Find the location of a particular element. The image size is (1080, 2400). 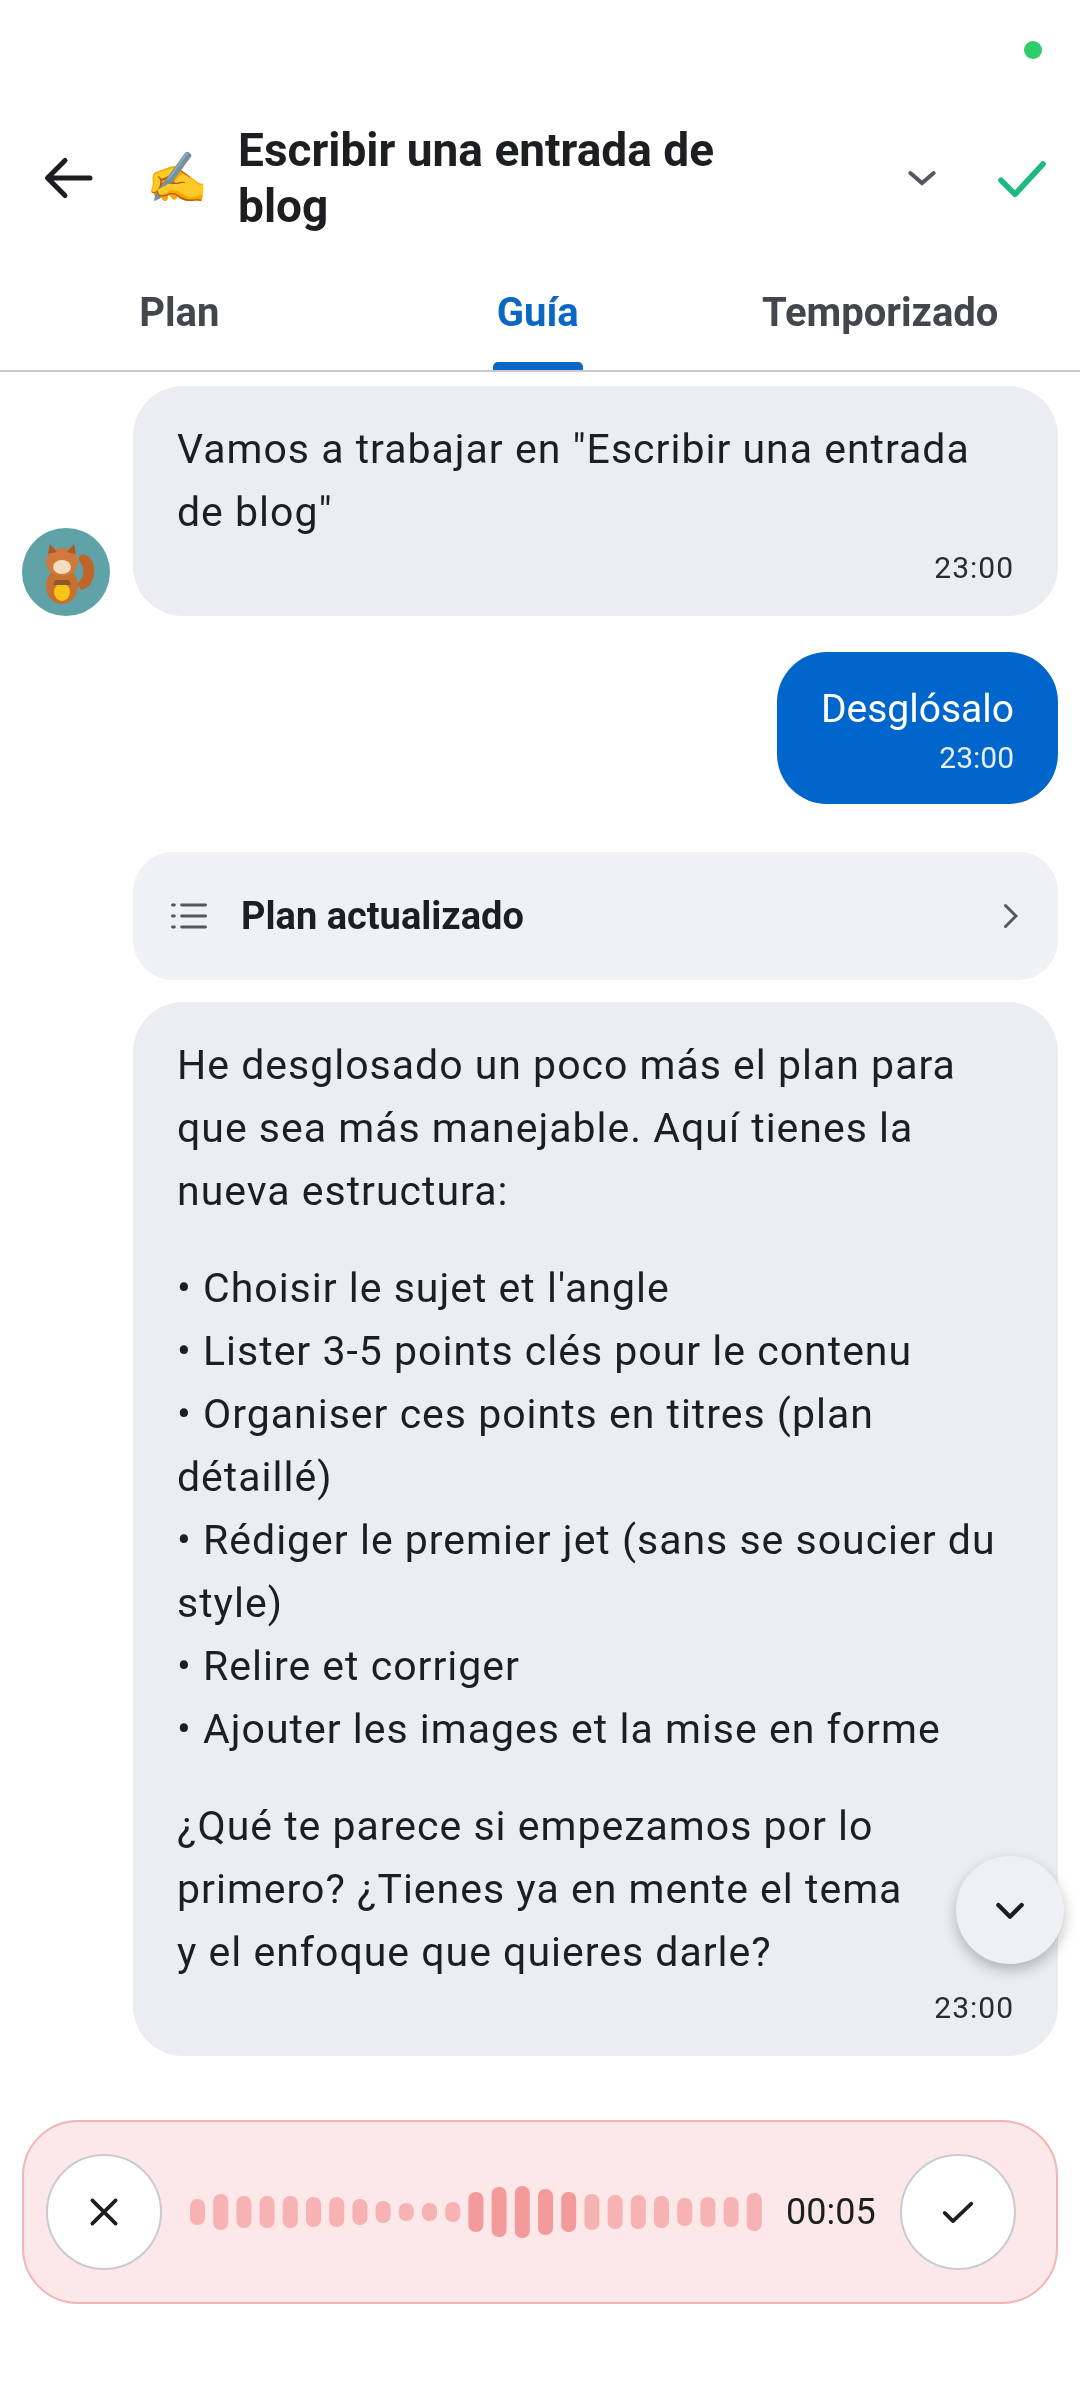

recording-timer: 00:05 is located at coordinates (831, 2212).